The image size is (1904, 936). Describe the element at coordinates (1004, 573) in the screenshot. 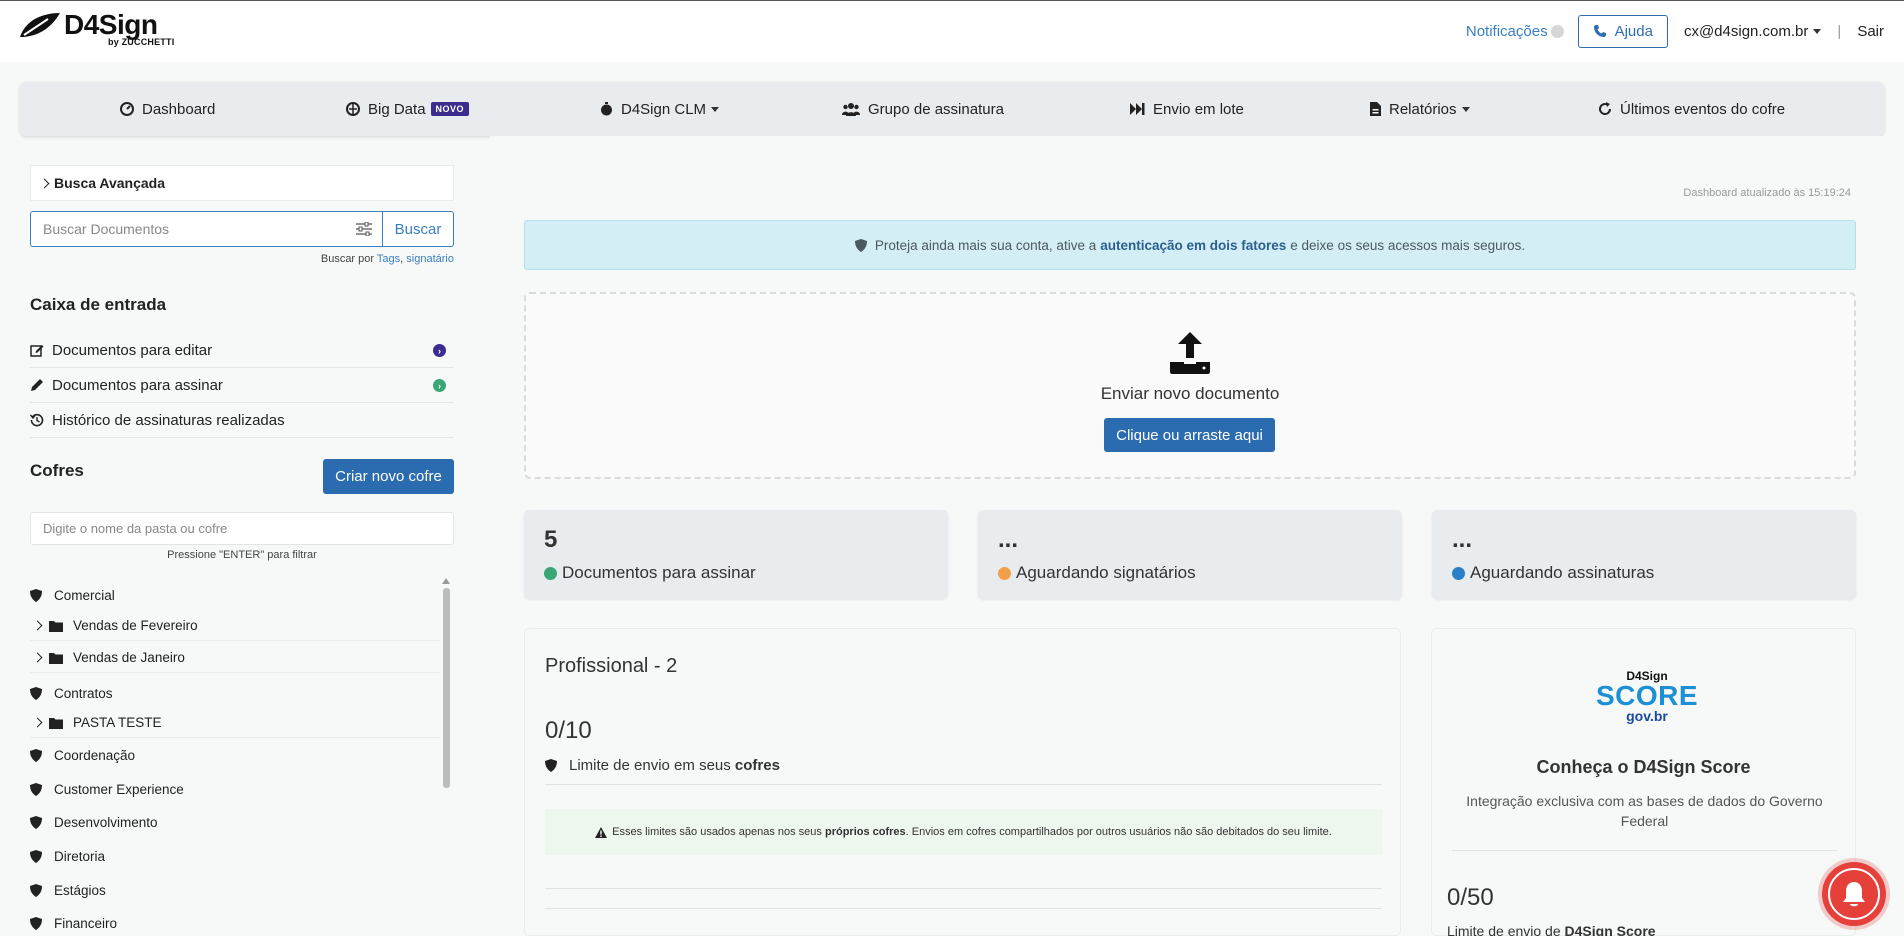

I see `orange-dot-icon` at that location.